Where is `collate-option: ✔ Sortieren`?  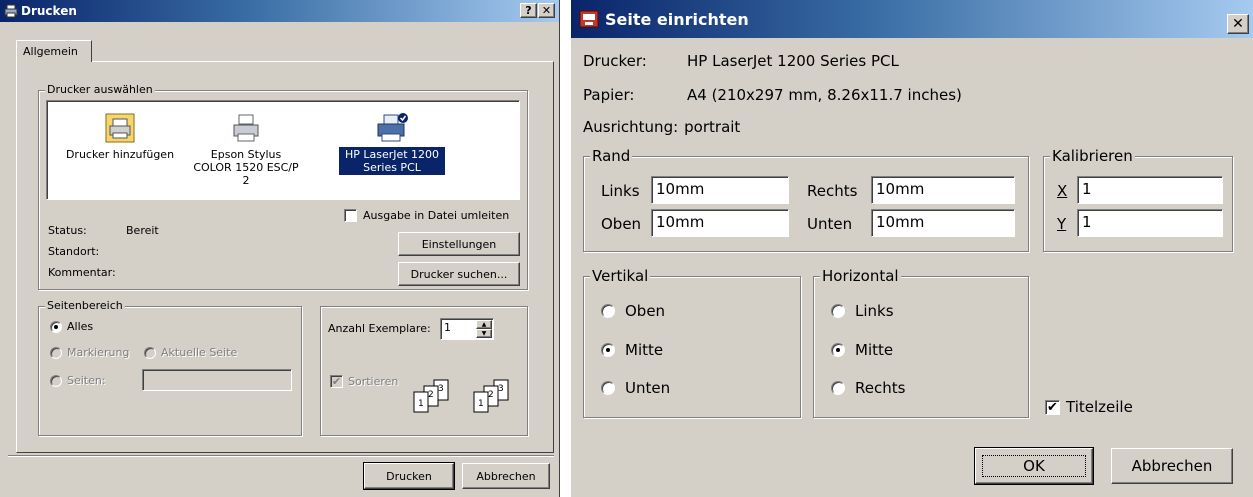 collate-option: ✔ Sortieren is located at coordinates (364, 381).